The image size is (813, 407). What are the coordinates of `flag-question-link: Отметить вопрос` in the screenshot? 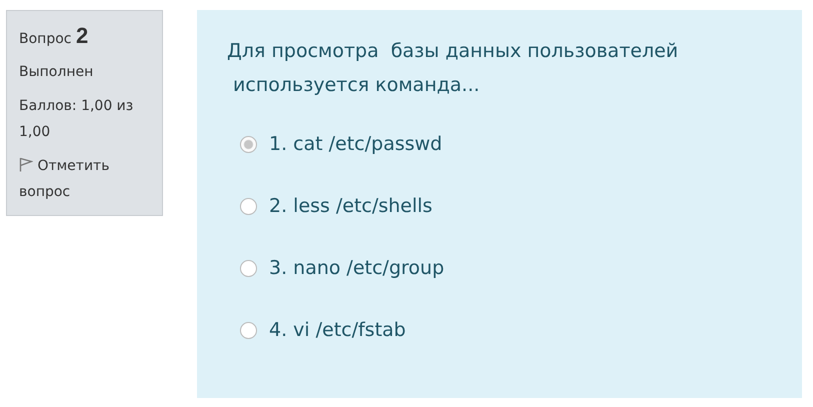 It's located at (84, 179).